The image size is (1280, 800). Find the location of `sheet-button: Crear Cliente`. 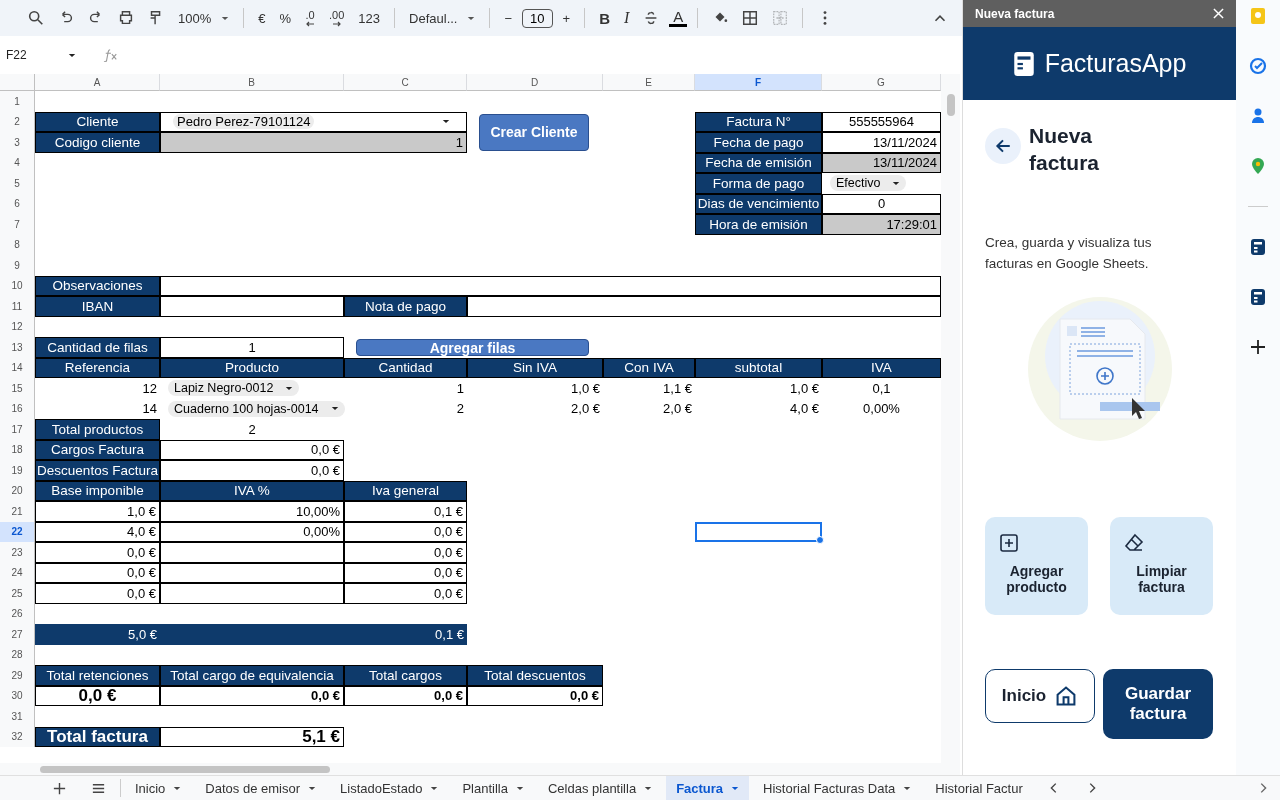

sheet-button: Crear Cliente is located at coordinates (534, 132).